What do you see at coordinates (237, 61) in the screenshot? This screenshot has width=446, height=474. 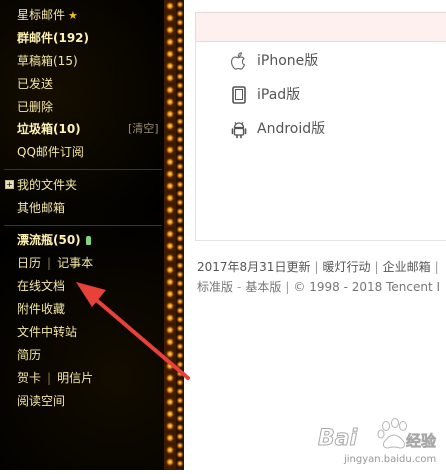 I see `apple-icon` at bounding box center [237, 61].